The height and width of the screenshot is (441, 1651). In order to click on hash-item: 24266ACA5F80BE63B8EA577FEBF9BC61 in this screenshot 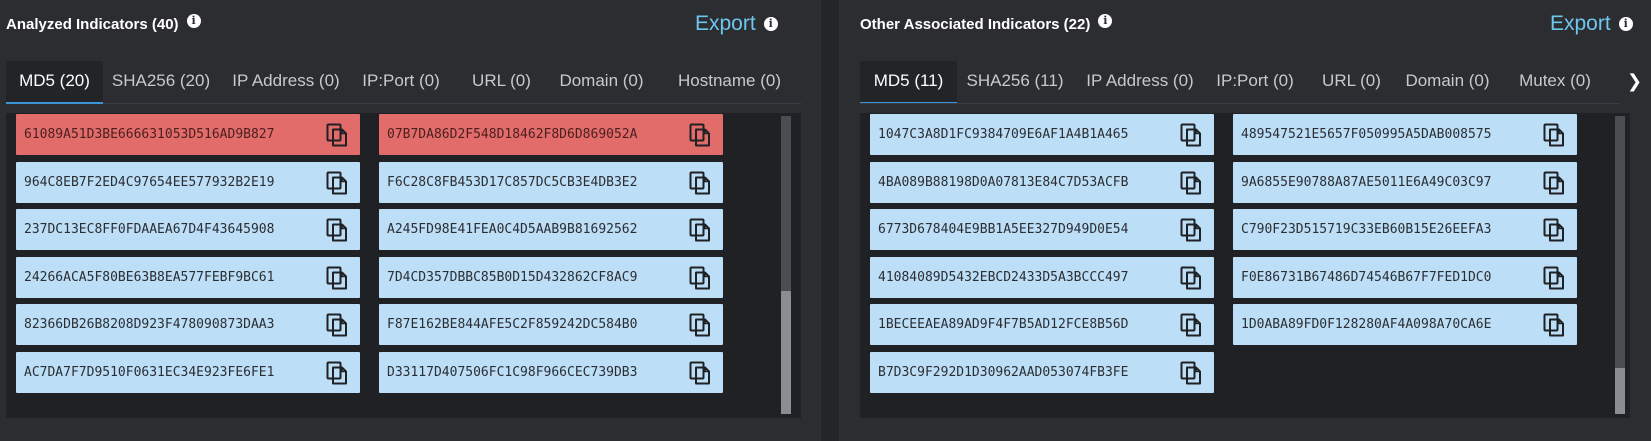, I will do `click(188, 277)`.